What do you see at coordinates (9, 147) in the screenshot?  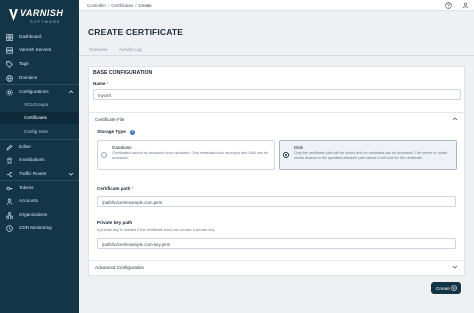 I see `editor-icon` at bounding box center [9, 147].